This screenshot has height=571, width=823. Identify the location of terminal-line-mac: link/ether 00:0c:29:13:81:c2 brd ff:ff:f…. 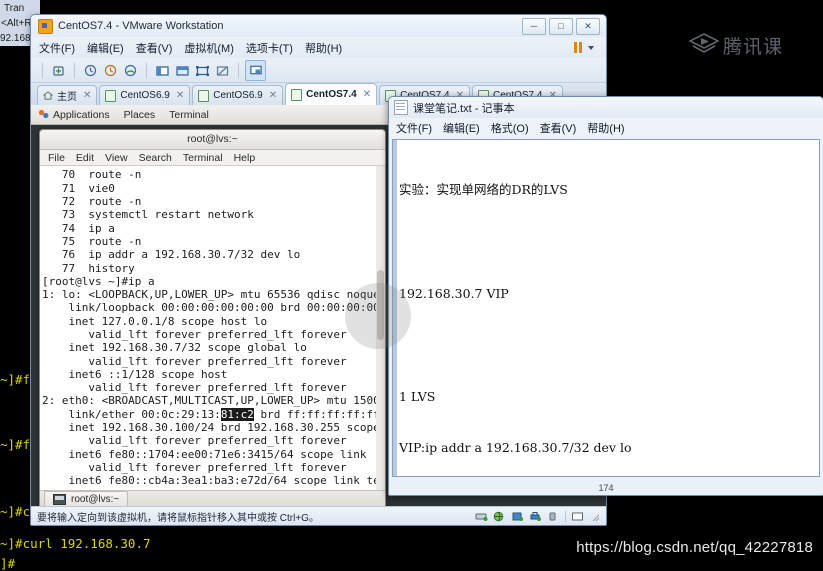
(213, 414).